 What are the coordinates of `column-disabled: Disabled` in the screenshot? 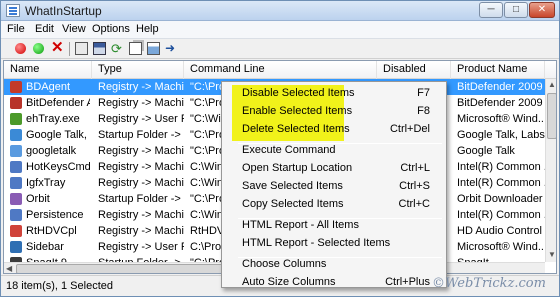 It's located at (414, 70).